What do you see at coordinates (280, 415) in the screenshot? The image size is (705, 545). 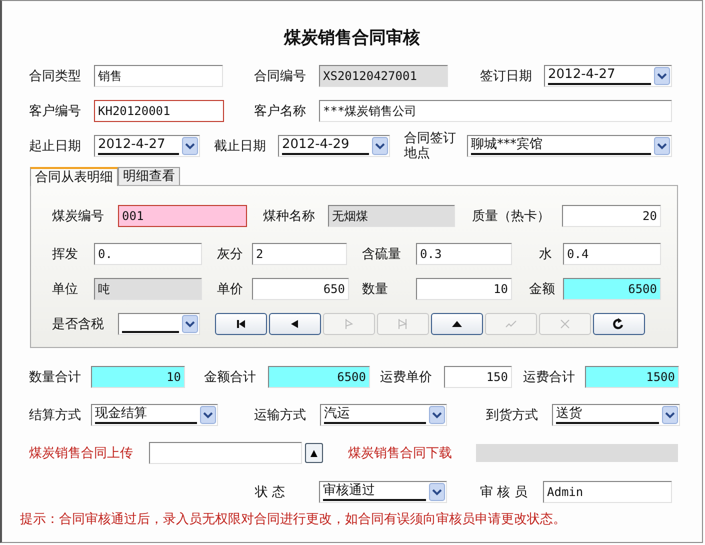 I see `field-label: 运输方式` at bounding box center [280, 415].